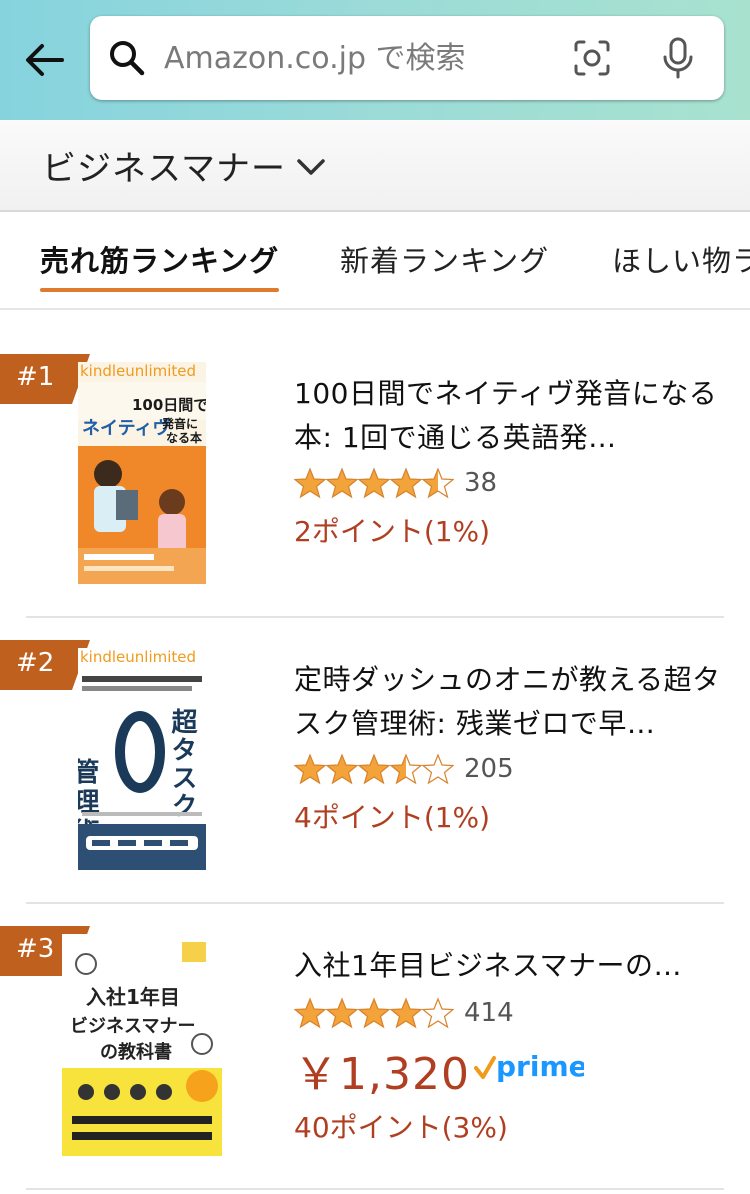 Image resolution: width=750 pixels, height=1194 pixels. What do you see at coordinates (382, 1074) in the screenshot?
I see `price-label: ￥1,320` at bounding box center [382, 1074].